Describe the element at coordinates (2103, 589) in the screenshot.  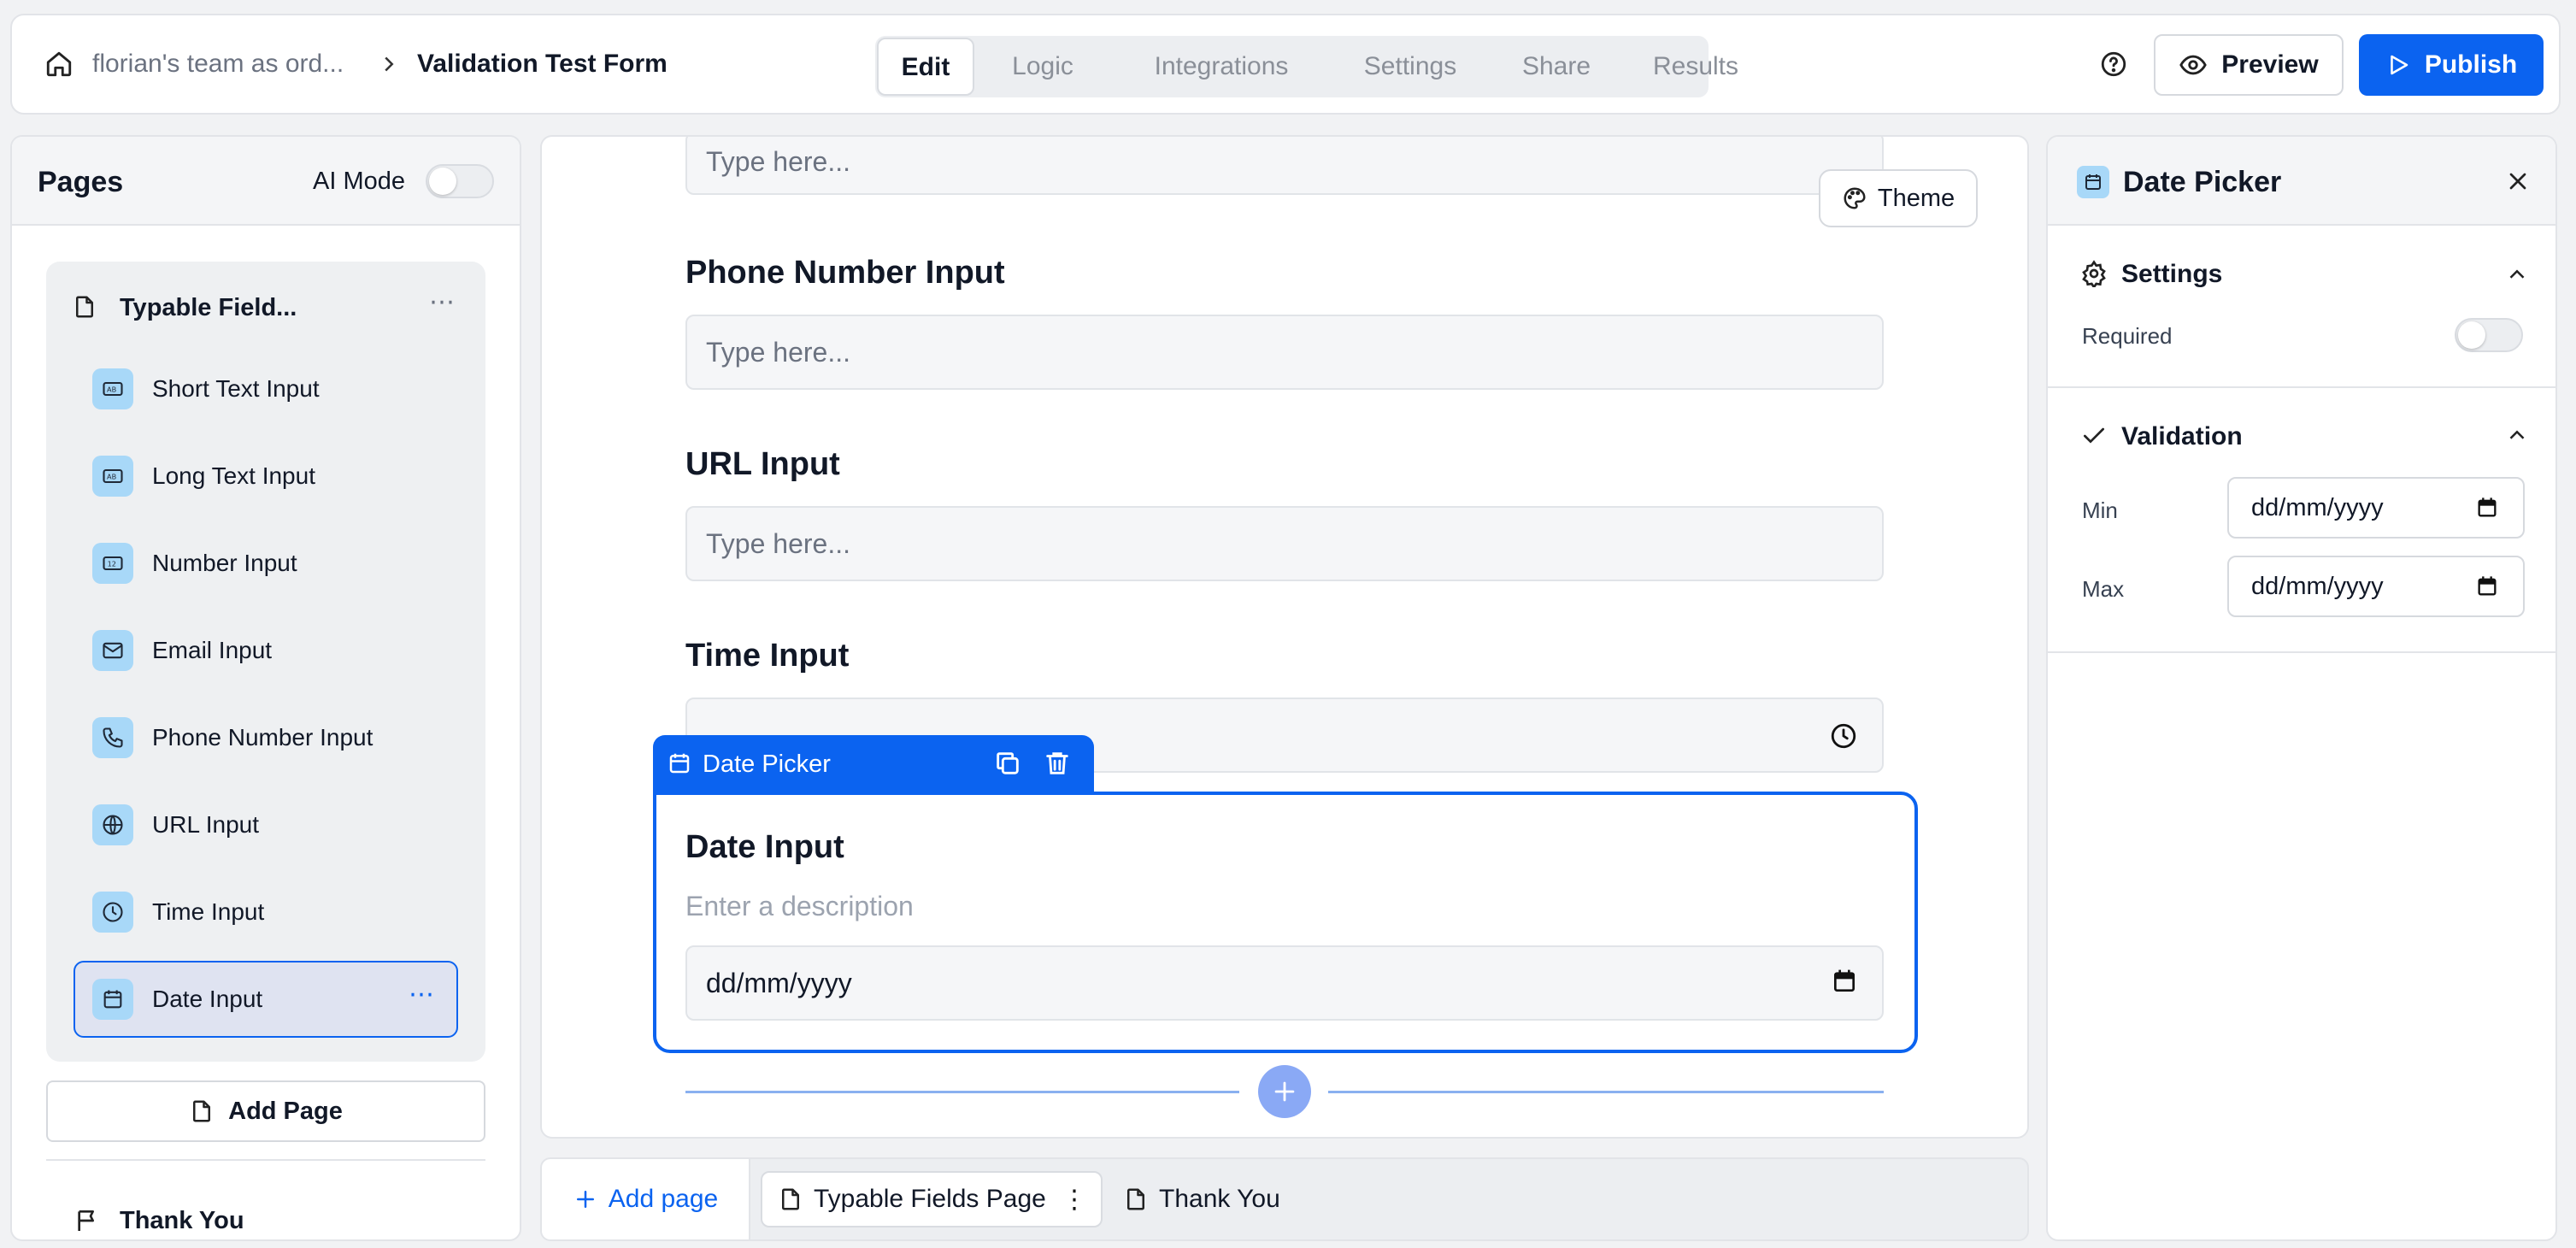
I see `max-label: Max` at that location.